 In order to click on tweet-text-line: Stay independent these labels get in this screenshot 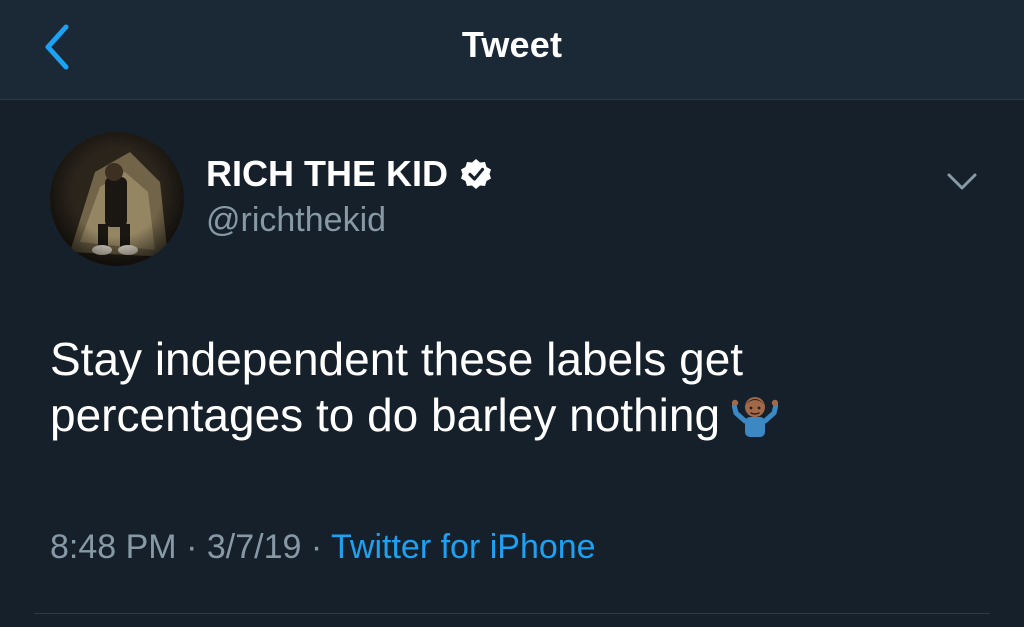, I will do `click(397, 359)`.